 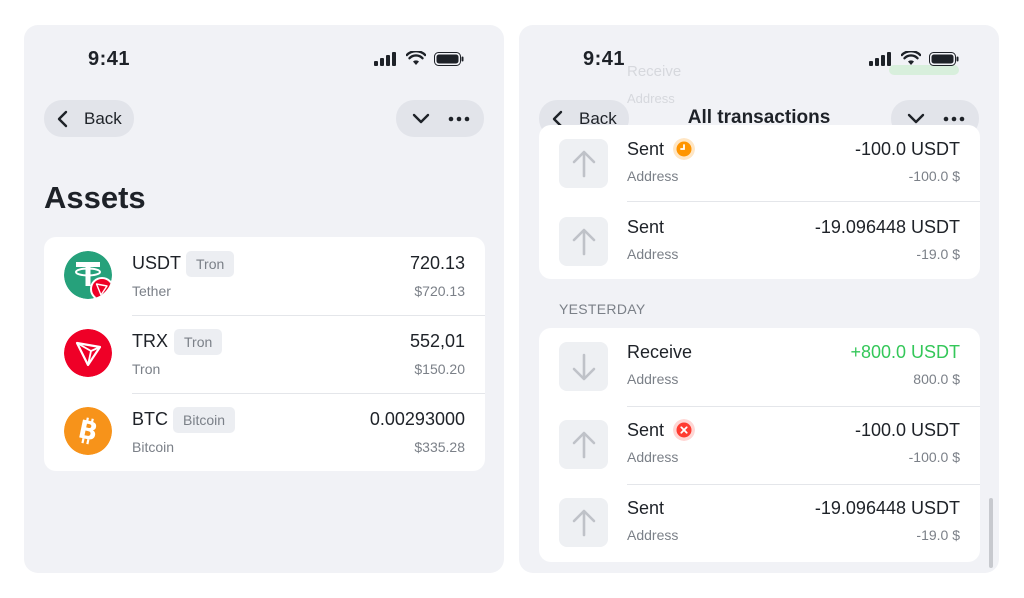 What do you see at coordinates (88, 353) in the screenshot?
I see `tron-icon` at bounding box center [88, 353].